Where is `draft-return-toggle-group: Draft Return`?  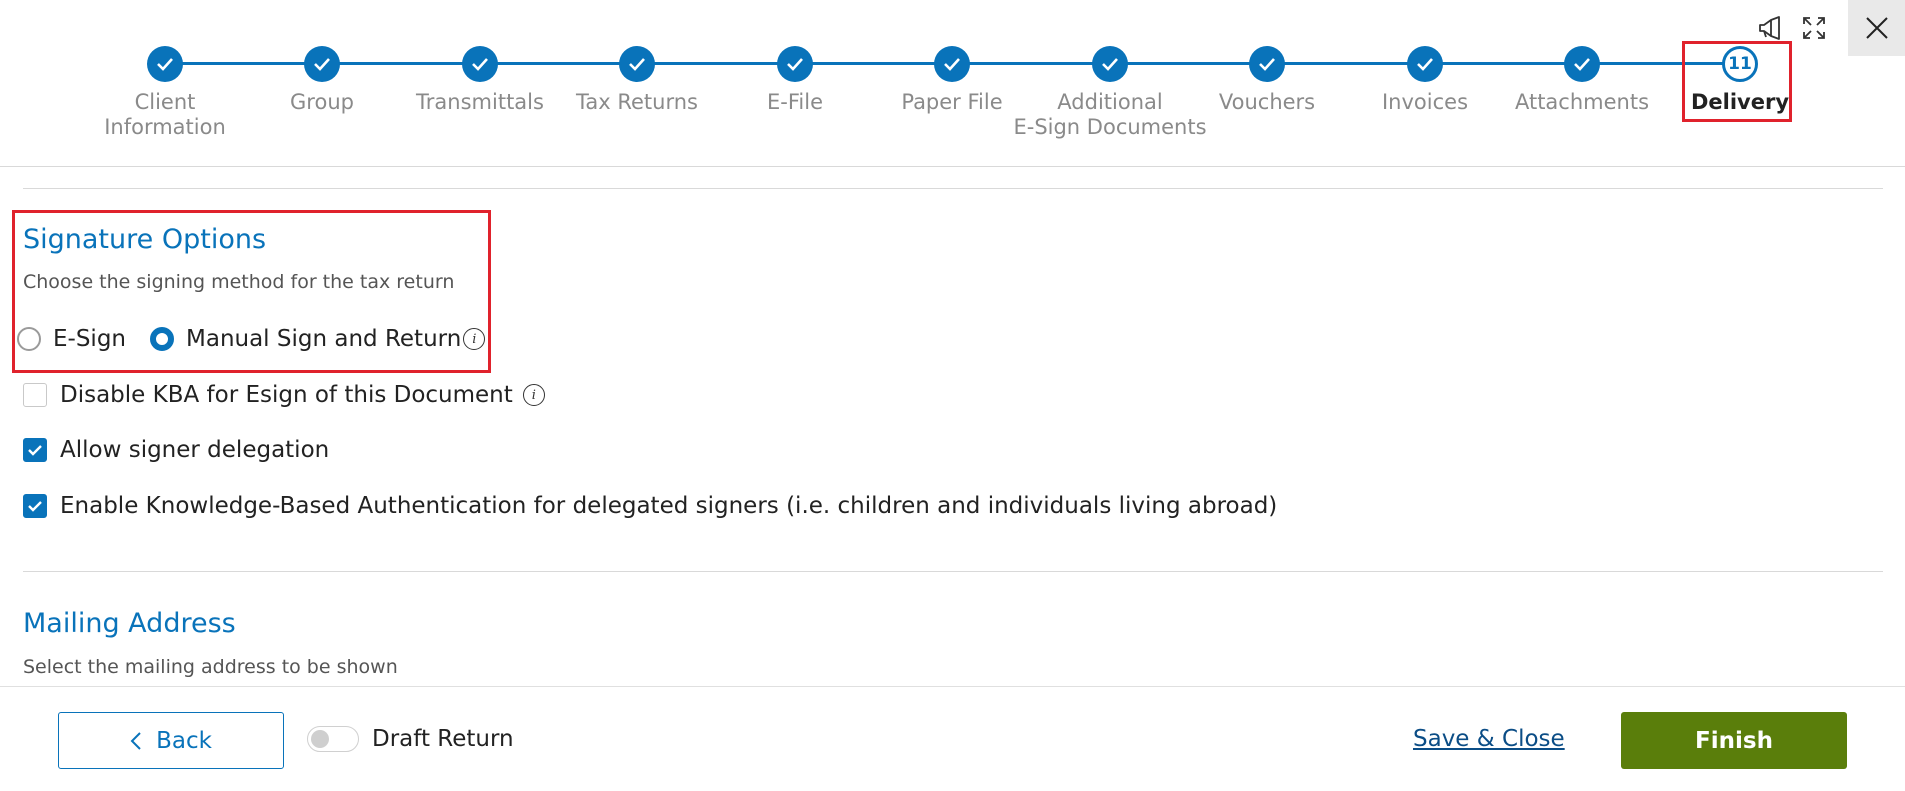
draft-return-toggle-group: Draft Return is located at coordinates (410, 739).